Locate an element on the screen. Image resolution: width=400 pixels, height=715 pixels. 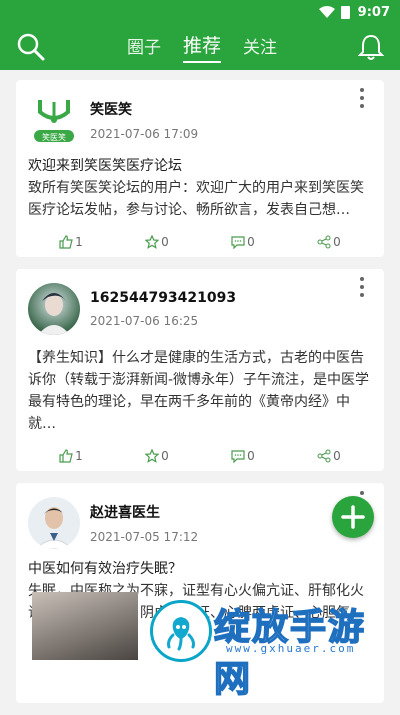
author-name: 笑医笑 is located at coordinates (144, 109).